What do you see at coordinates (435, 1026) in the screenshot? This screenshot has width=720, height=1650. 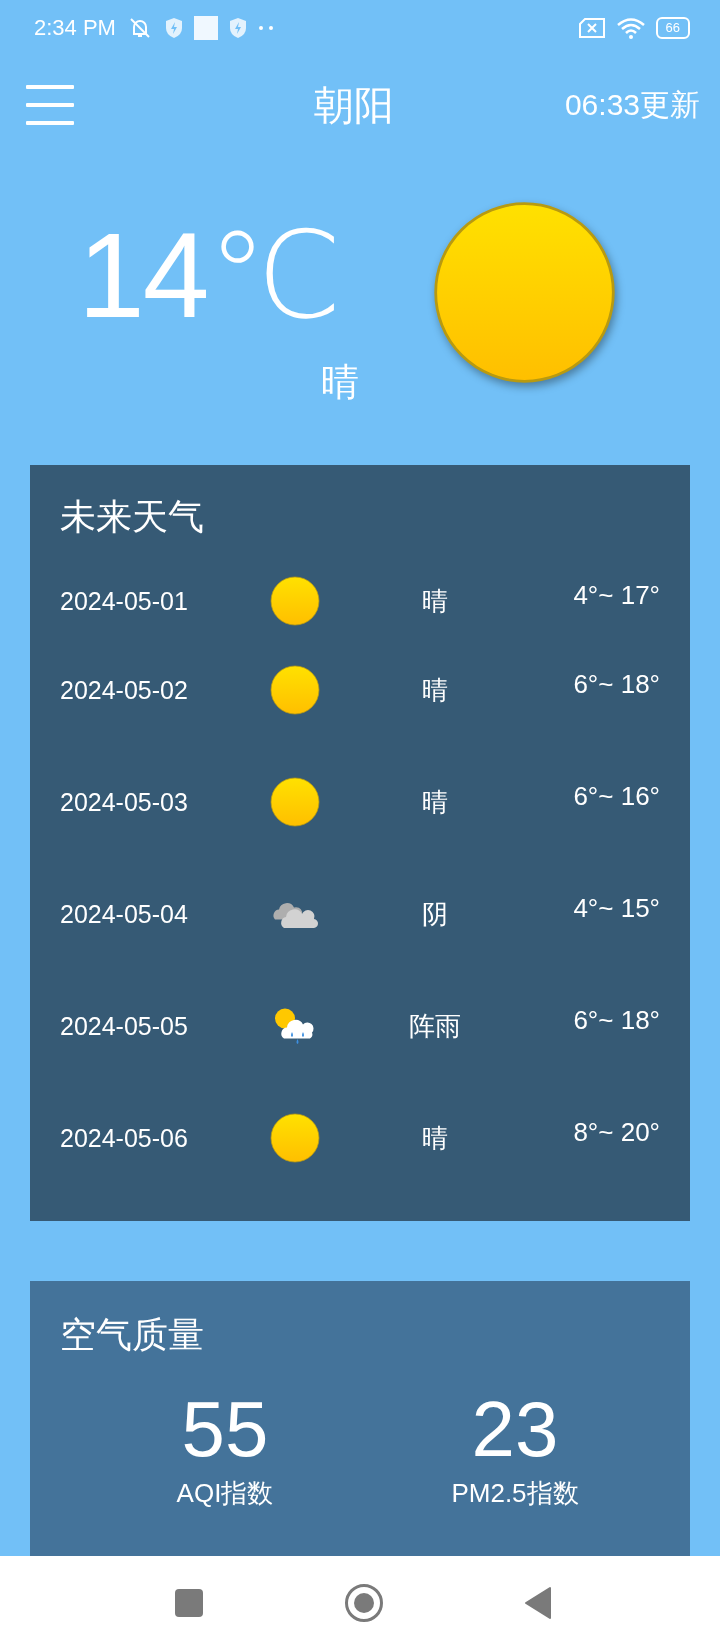 I see `forecast-condition: 阵雨` at bounding box center [435, 1026].